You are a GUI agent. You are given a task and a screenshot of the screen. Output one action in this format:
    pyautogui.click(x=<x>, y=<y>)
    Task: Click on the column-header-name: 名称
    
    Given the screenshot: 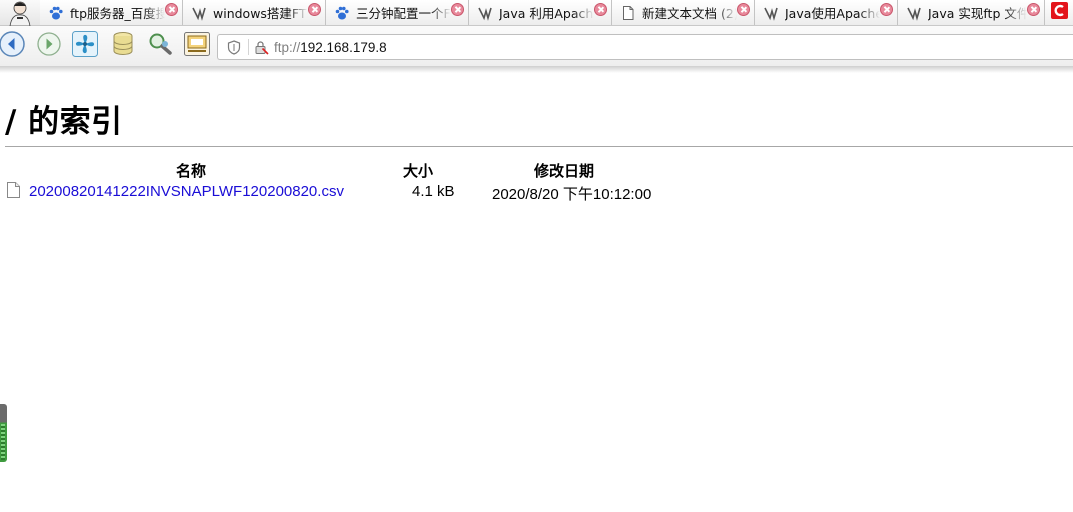 What is the action you would take?
    pyautogui.click(x=191, y=170)
    